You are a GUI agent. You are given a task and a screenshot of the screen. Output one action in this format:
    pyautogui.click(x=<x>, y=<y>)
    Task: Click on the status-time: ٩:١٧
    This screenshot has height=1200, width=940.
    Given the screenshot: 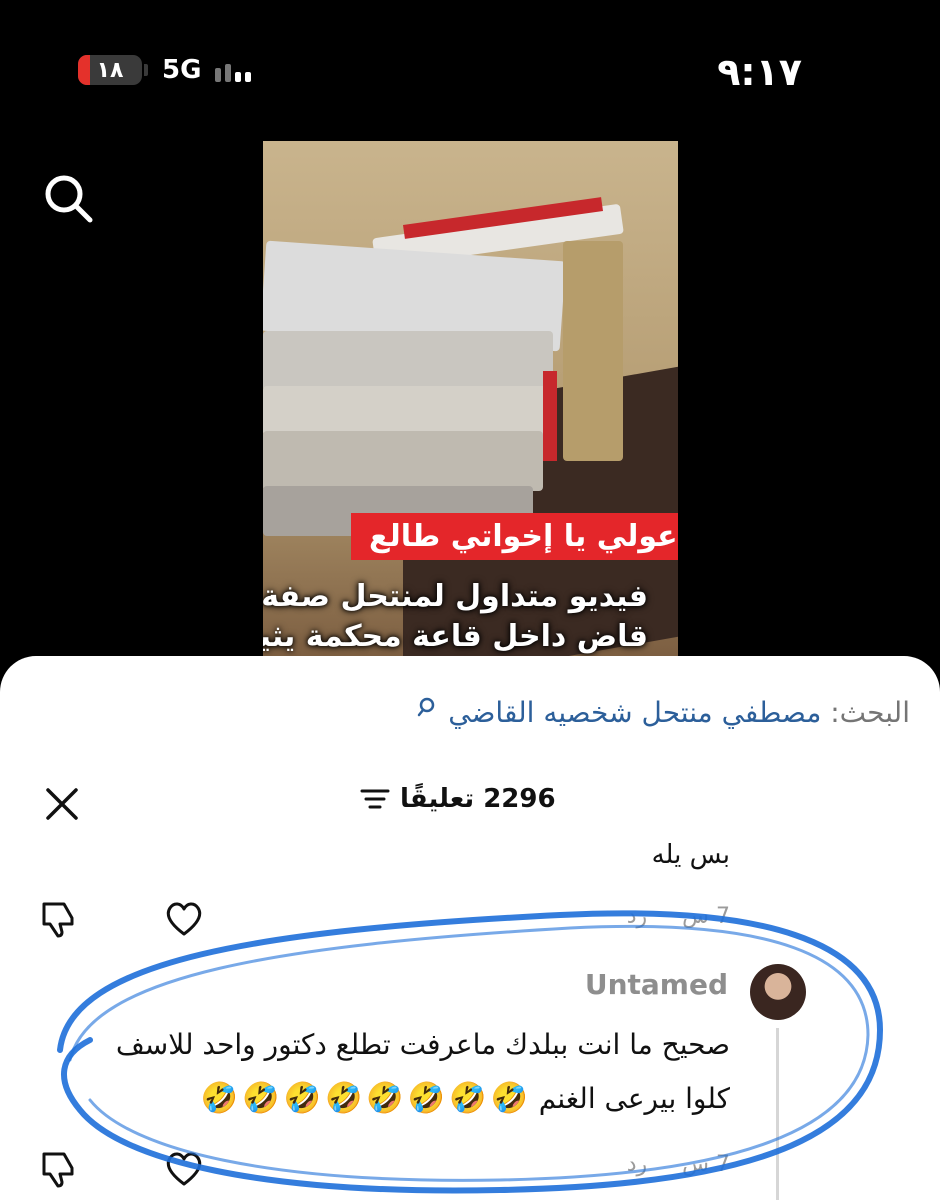 What is the action you would take?
    pyautogui.click(x=759, y=72)
    